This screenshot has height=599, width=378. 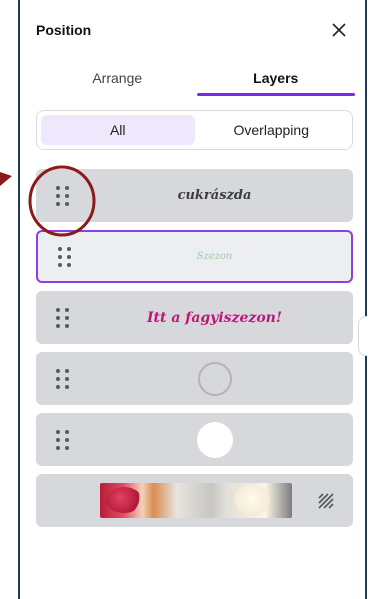 I want to click on filter-overlapping-button: Overlapping, so click(x=272, y=130).